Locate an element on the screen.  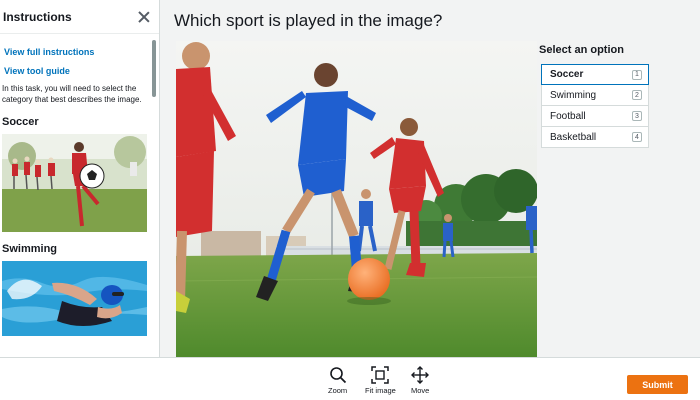
fit-image-tool: Fit image is located at coordinates (380, 380).